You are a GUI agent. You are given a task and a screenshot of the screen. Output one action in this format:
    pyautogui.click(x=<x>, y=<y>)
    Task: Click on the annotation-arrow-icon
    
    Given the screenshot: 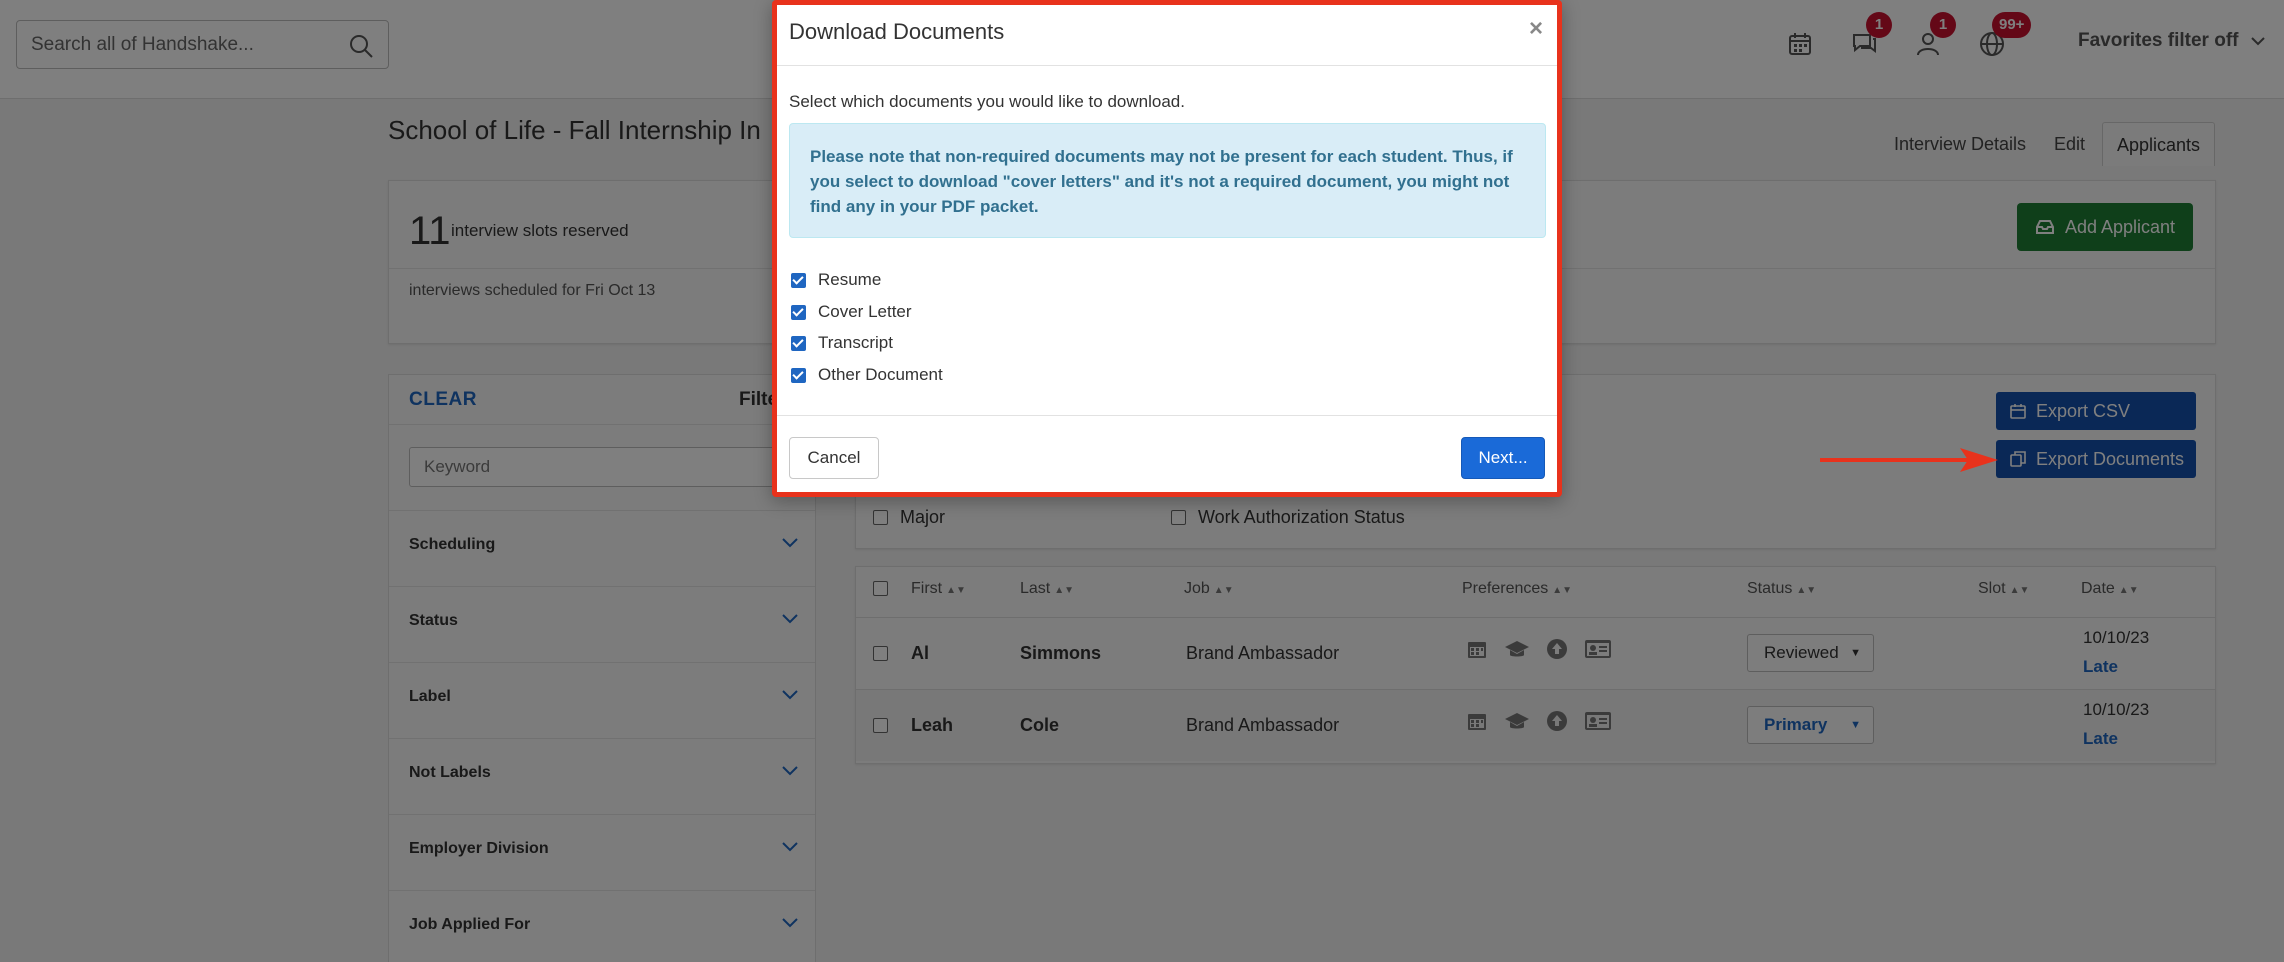 What is the action you would take?
    pyautogui.click(x=1909, y=460)
    